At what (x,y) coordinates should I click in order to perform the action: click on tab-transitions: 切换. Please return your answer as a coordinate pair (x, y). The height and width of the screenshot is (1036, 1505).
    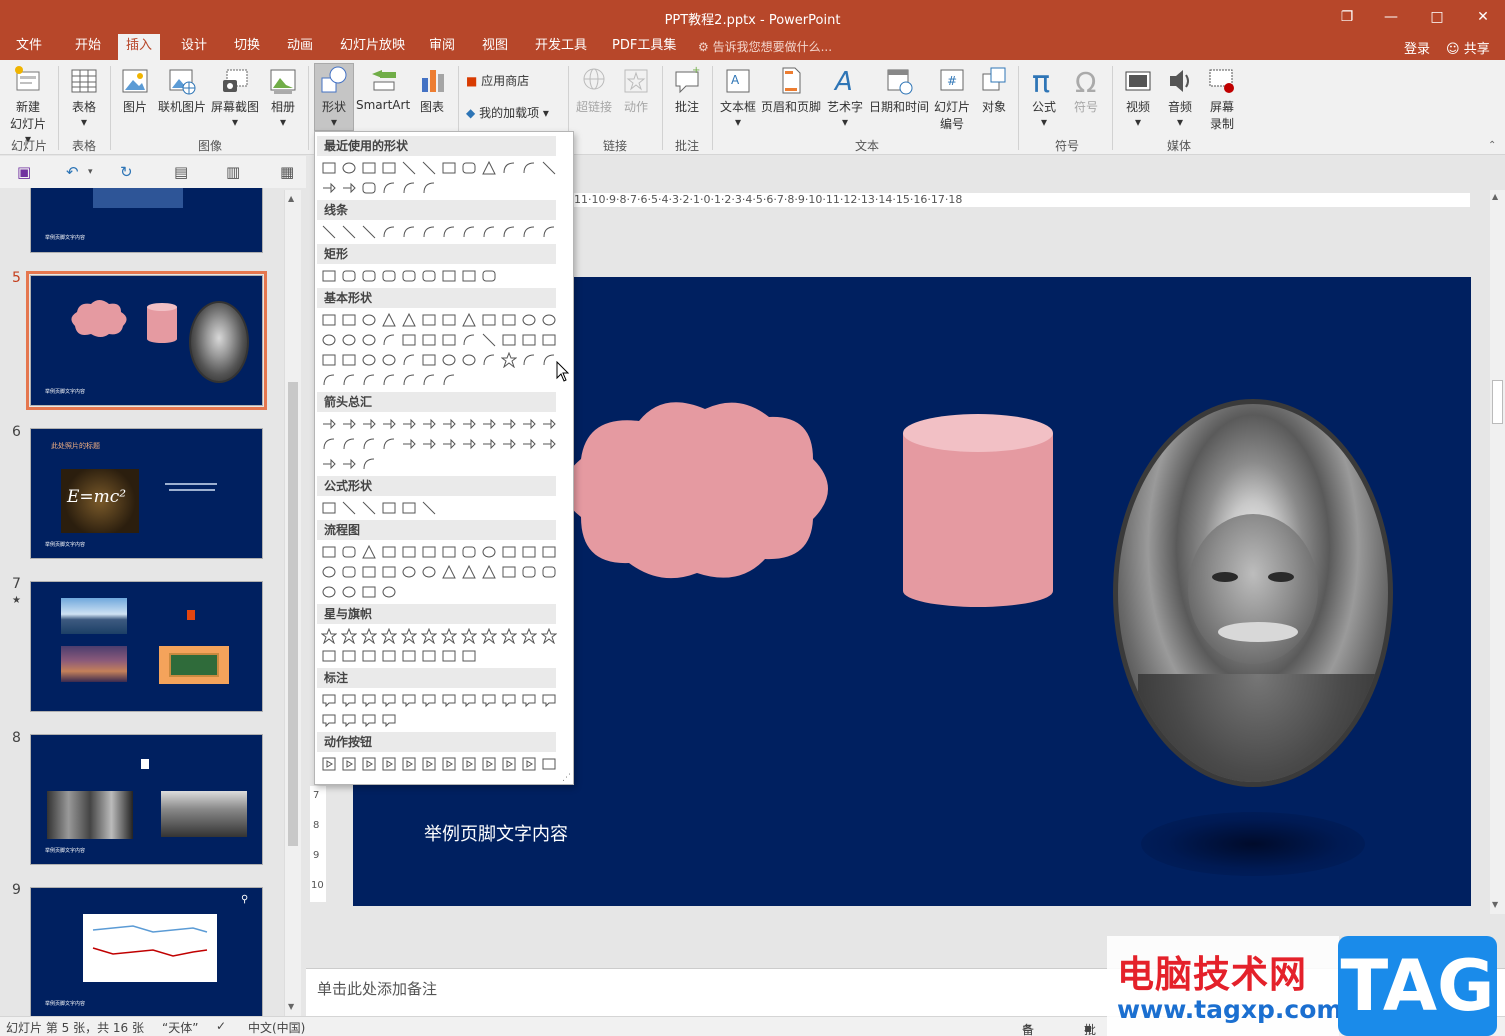
    Looking at the image, I should click on (247, 47).